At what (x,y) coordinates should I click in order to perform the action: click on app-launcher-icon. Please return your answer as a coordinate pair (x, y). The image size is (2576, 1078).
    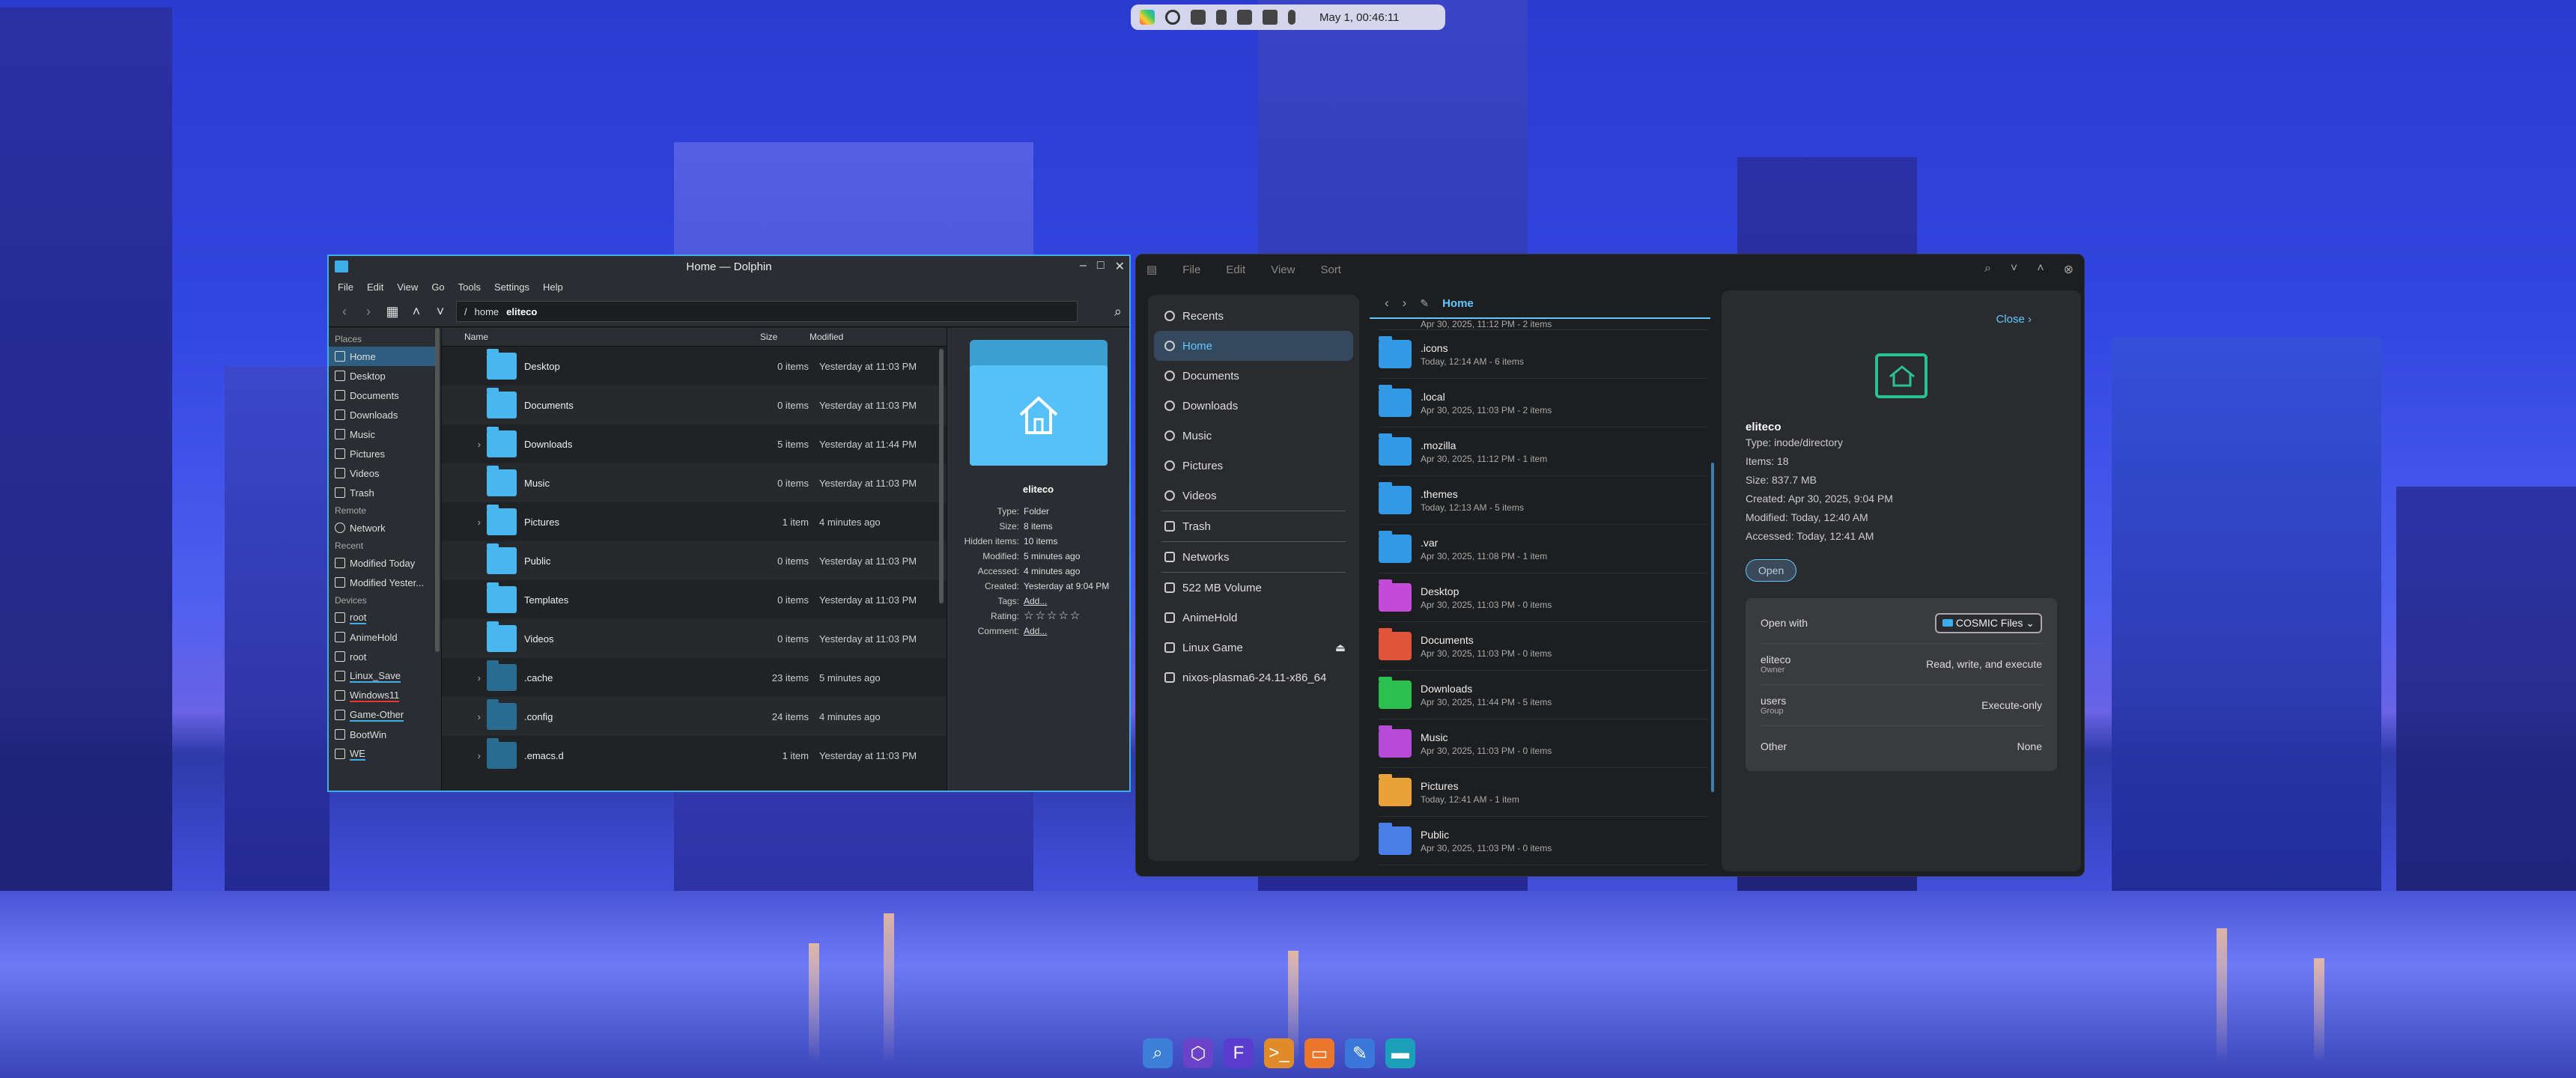
    Looking at the image, I should click on (1147, 17).